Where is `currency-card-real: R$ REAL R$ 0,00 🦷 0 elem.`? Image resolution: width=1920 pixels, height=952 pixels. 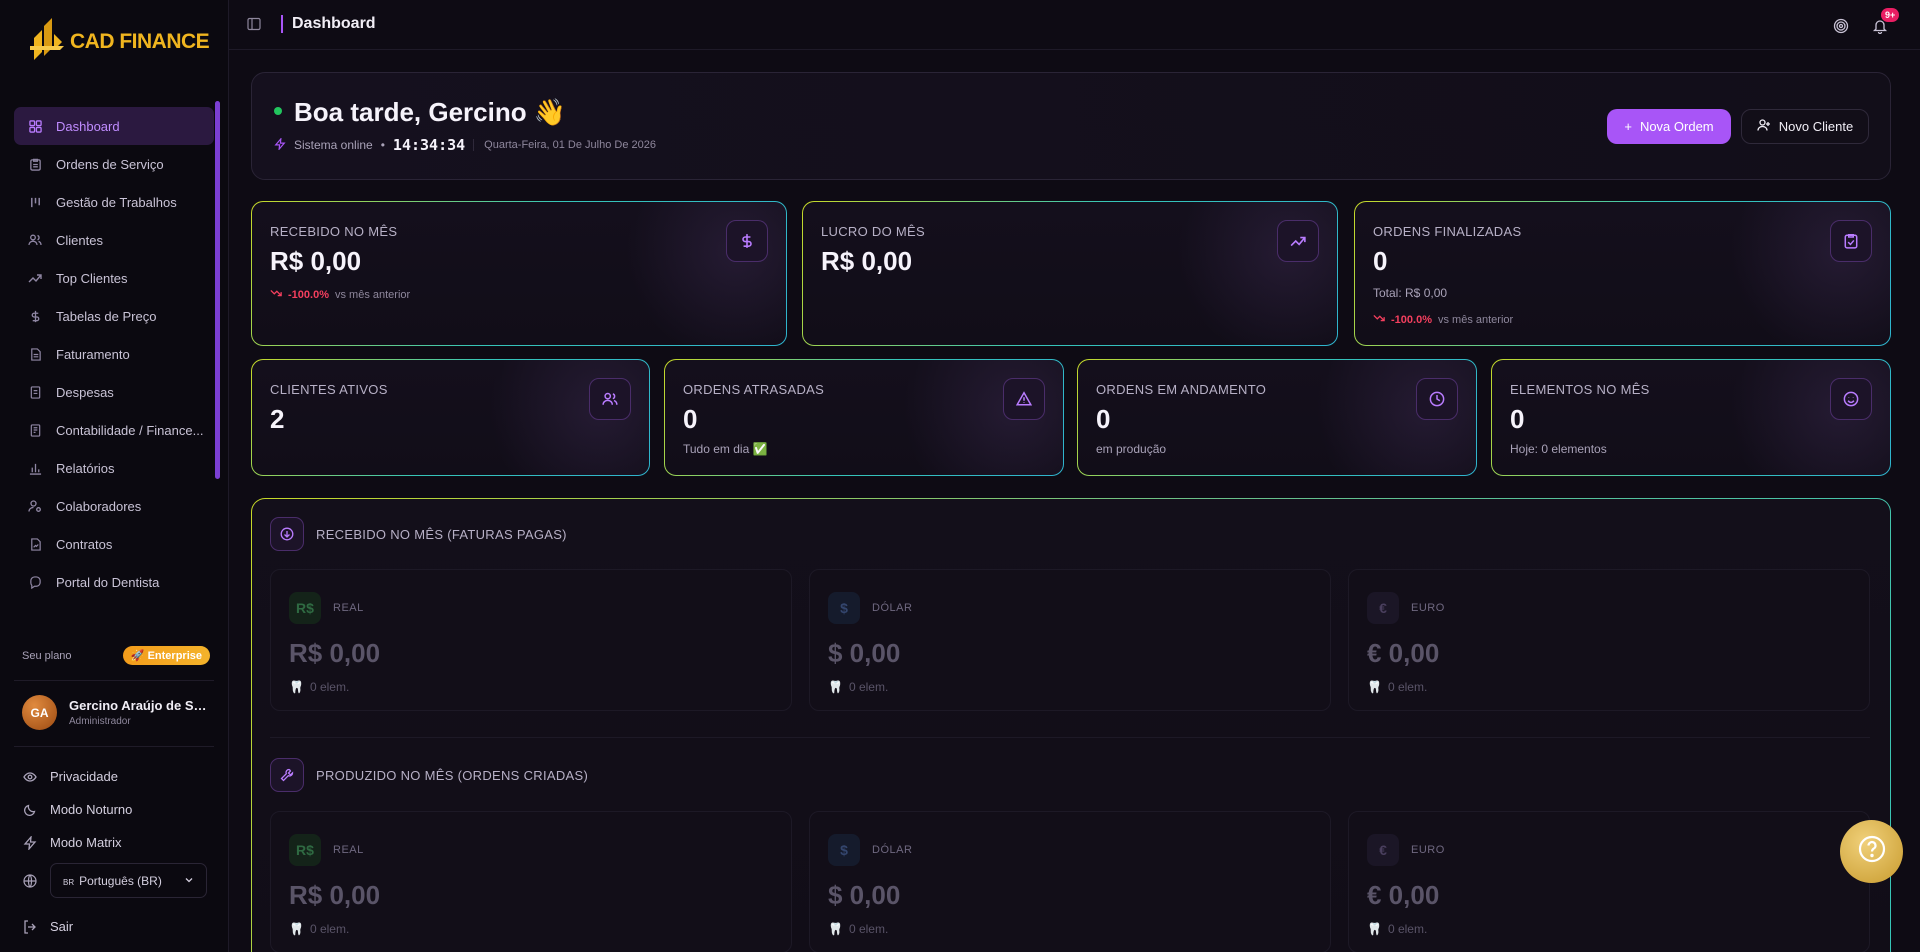
currency-card-real: R$ REAL R$ 0,00 🦷 0 elem. is located at coordinates (531, 640).